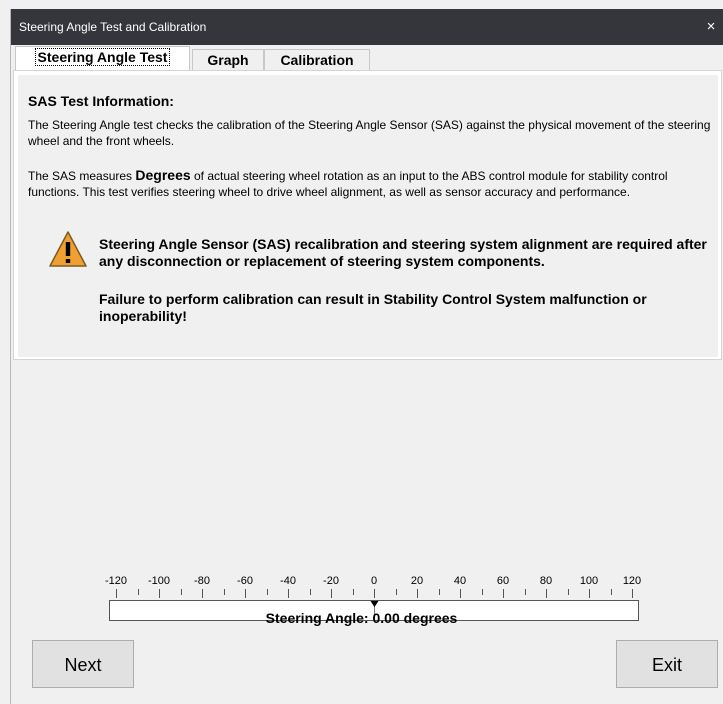 This screenshot has width=723, height=704. I want to click on tick-label: 80, so click(546, 581).